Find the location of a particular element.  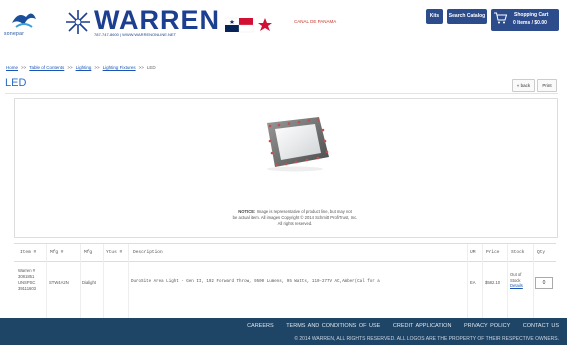

back-button: « back is located at coordinates (523, 85).